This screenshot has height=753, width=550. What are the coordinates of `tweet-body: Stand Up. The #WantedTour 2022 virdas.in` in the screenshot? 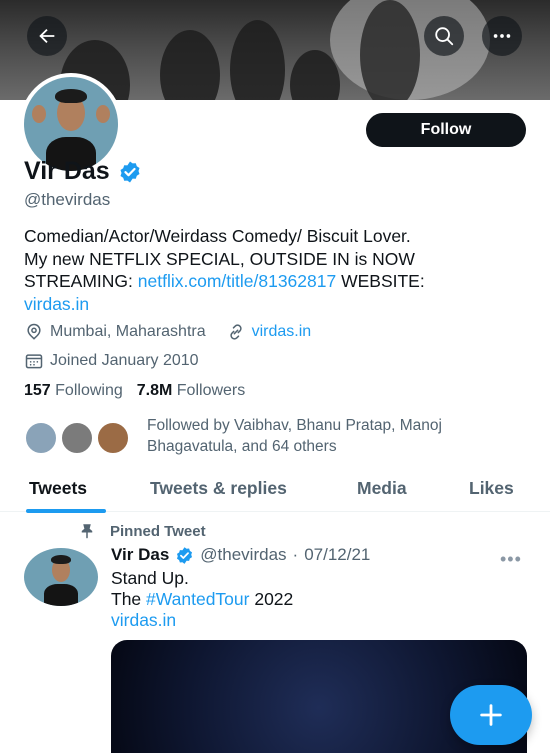 It's located at (202, 599).